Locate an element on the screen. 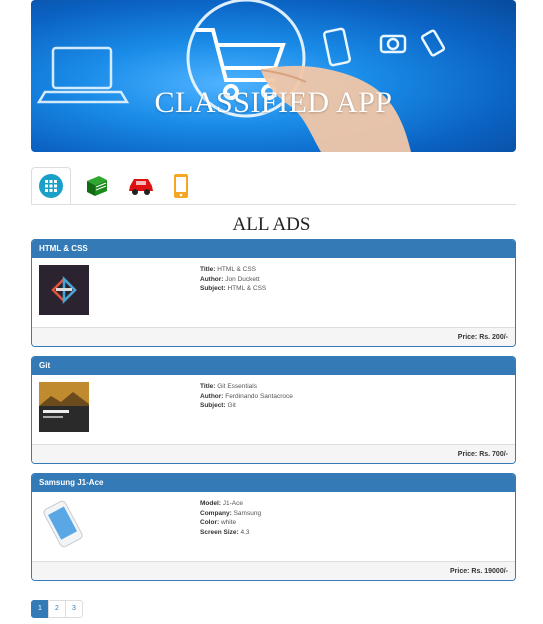  car-icon is located at coordinates (141, 186).